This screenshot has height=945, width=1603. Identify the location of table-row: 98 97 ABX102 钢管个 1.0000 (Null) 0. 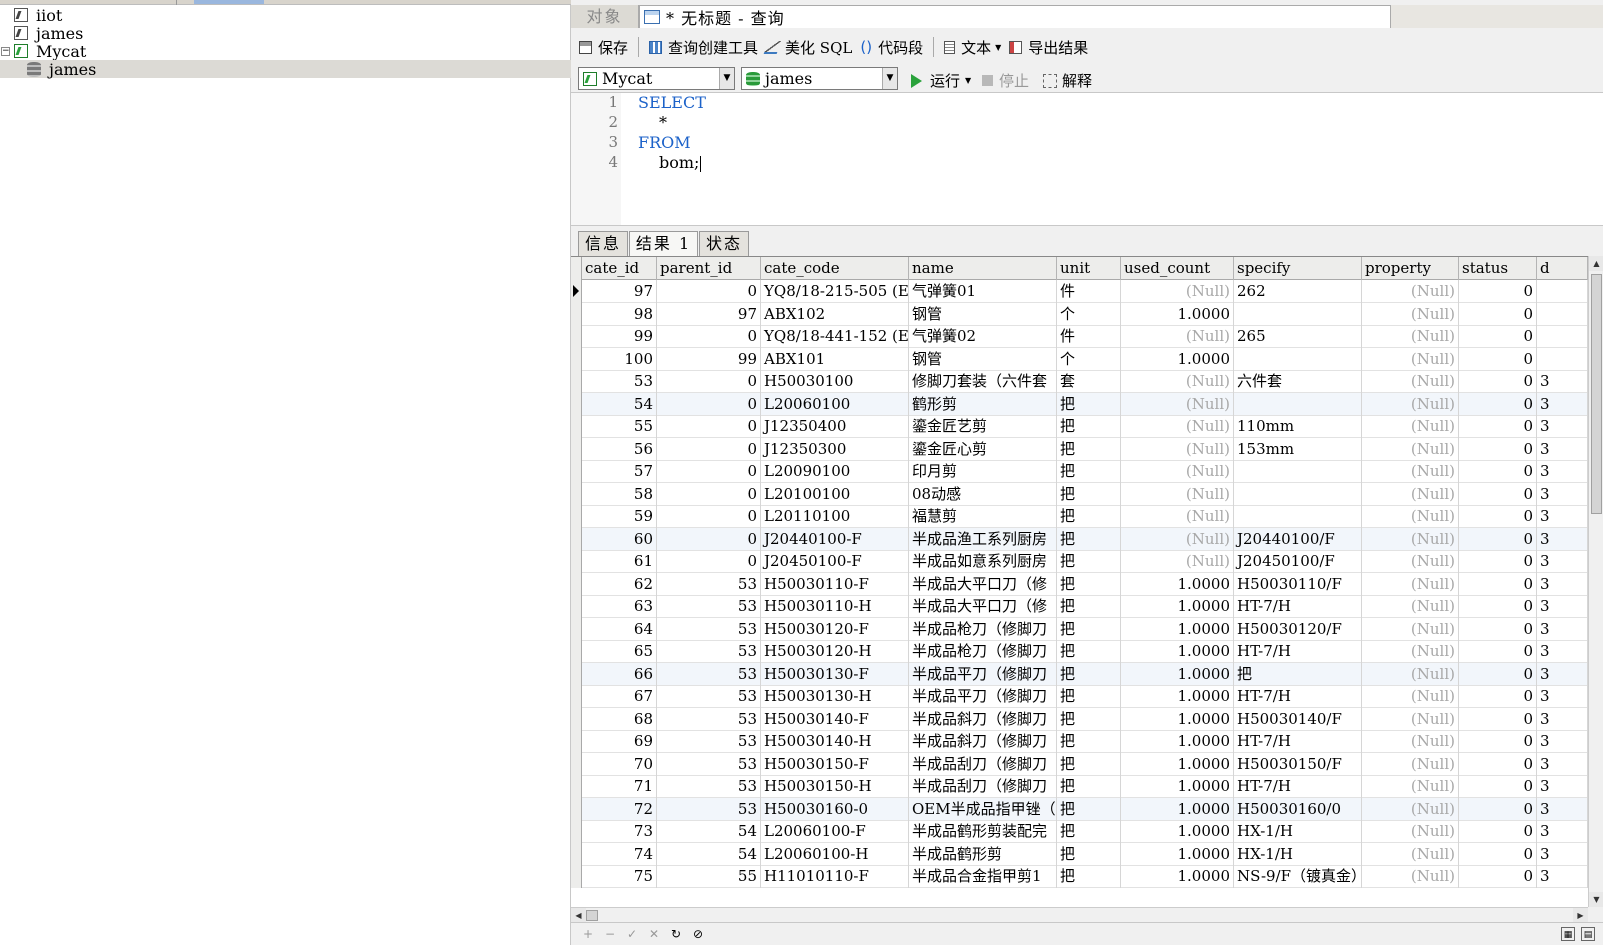
(1079, 314).